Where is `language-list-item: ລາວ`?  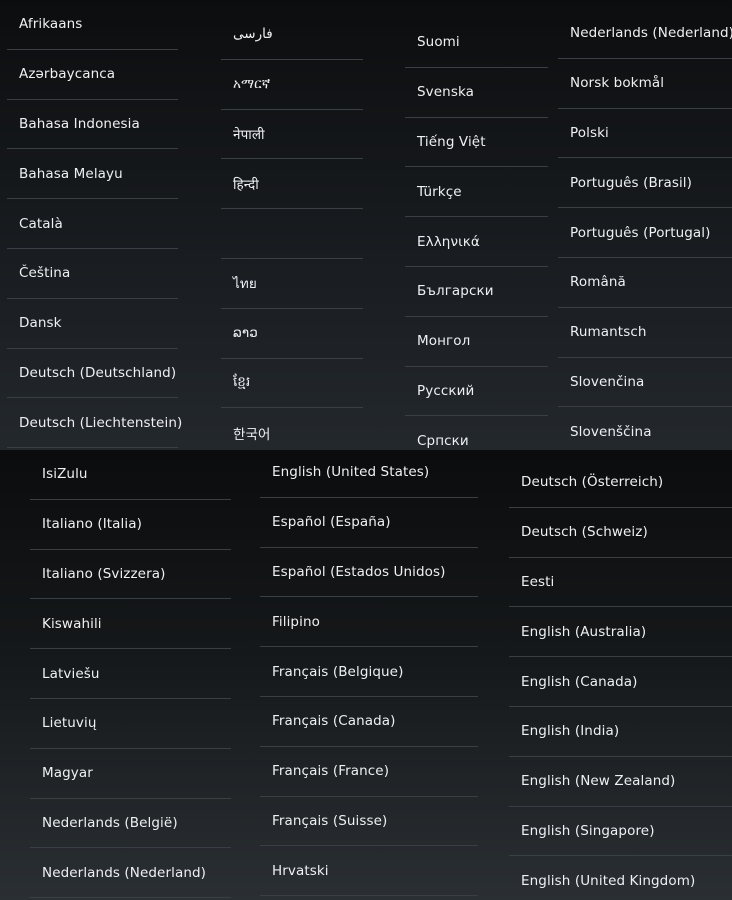
language-list-item: ລາວ is located at coordinates (292, 334).